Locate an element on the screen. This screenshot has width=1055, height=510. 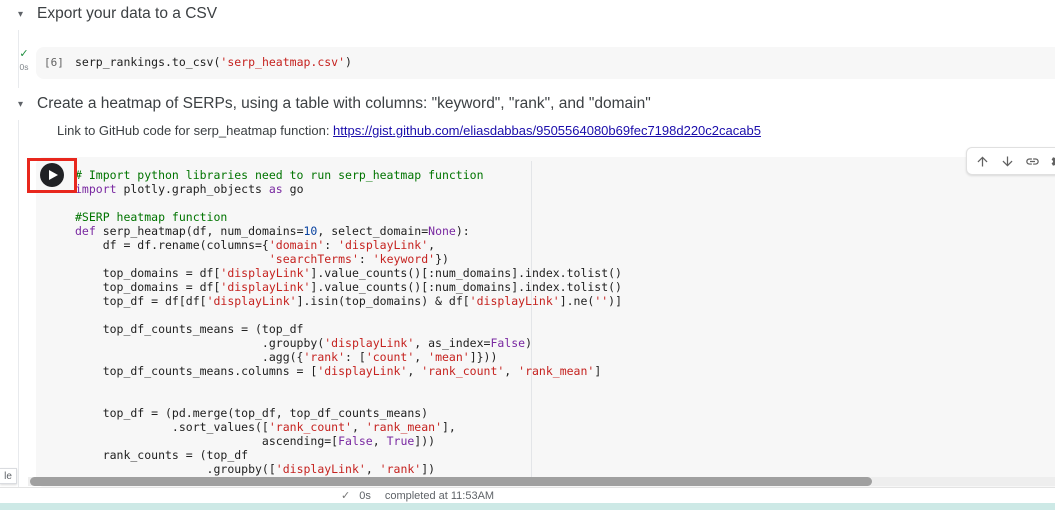
gear-icon is located at coordinates (1053, 161).